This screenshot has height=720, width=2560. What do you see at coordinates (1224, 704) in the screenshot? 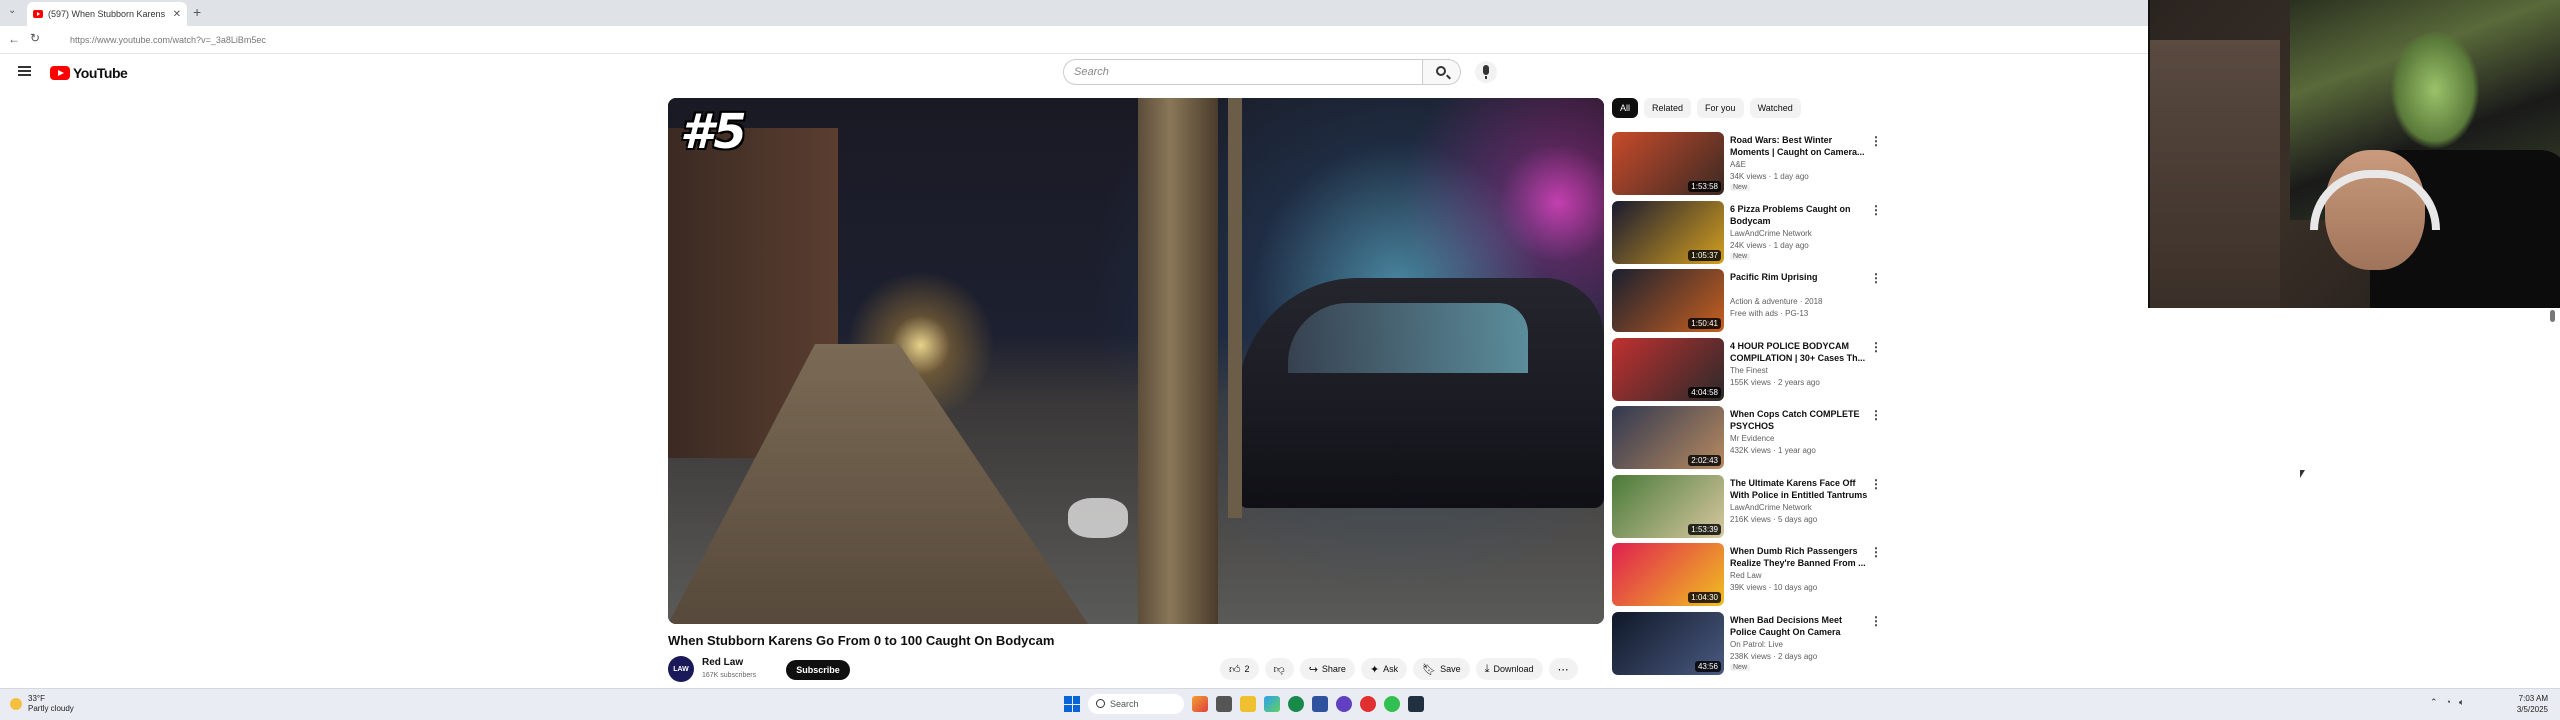
I see `task-view-icon` at bounding box center [1224, 704].